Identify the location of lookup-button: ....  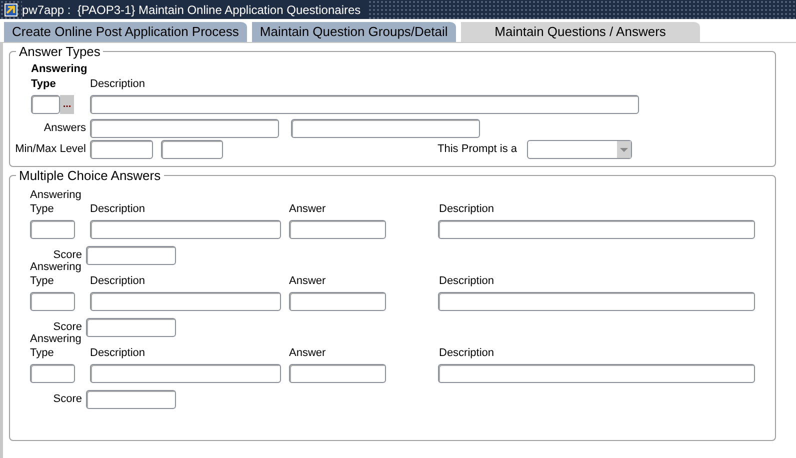
(67, 104).